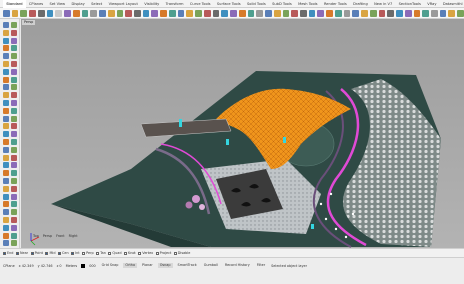 Image resolution: width=464 pixels, height=284 pixels. I want to click on status-pane-gumball: Gumball, so click(211, 265).